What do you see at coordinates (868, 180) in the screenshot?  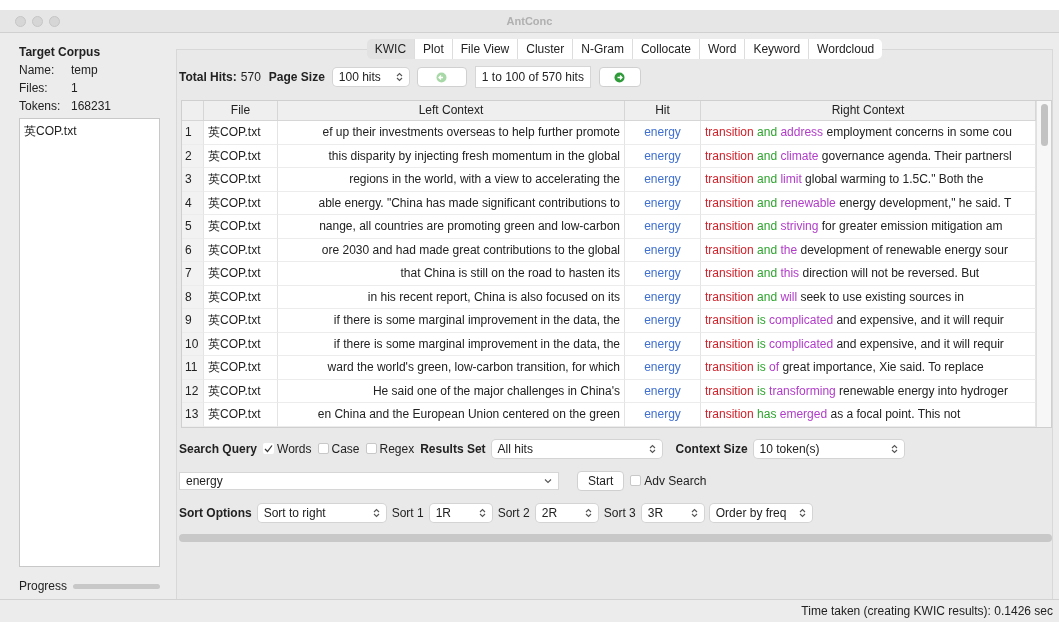 I see `right-context-cell: transition and limit global warming to 1.5C." Both the` at bounding box center [868, 180].